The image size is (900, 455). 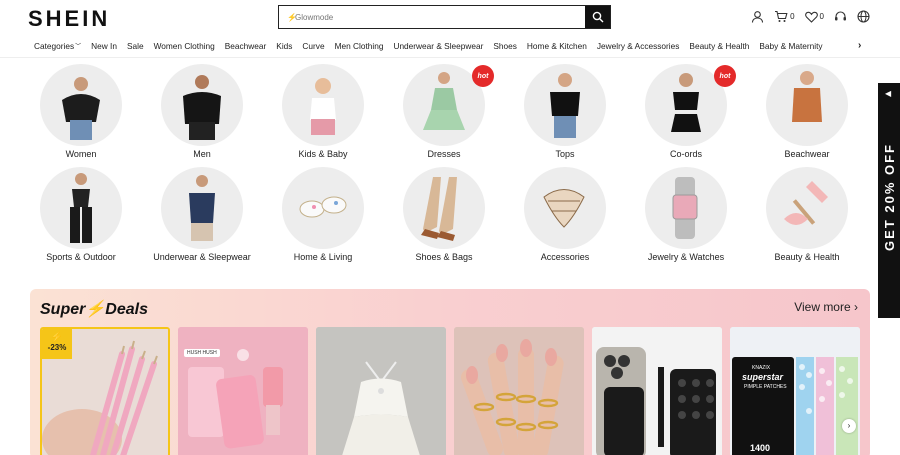 I want to click on category-item: Beachwear, so click(x=807, y=112).